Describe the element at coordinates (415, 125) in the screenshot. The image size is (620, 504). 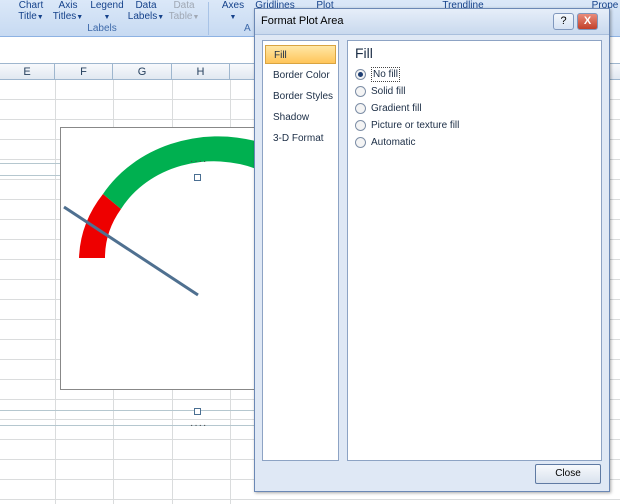
I see `picture-fill-label: Picture or texture fill` at that location.